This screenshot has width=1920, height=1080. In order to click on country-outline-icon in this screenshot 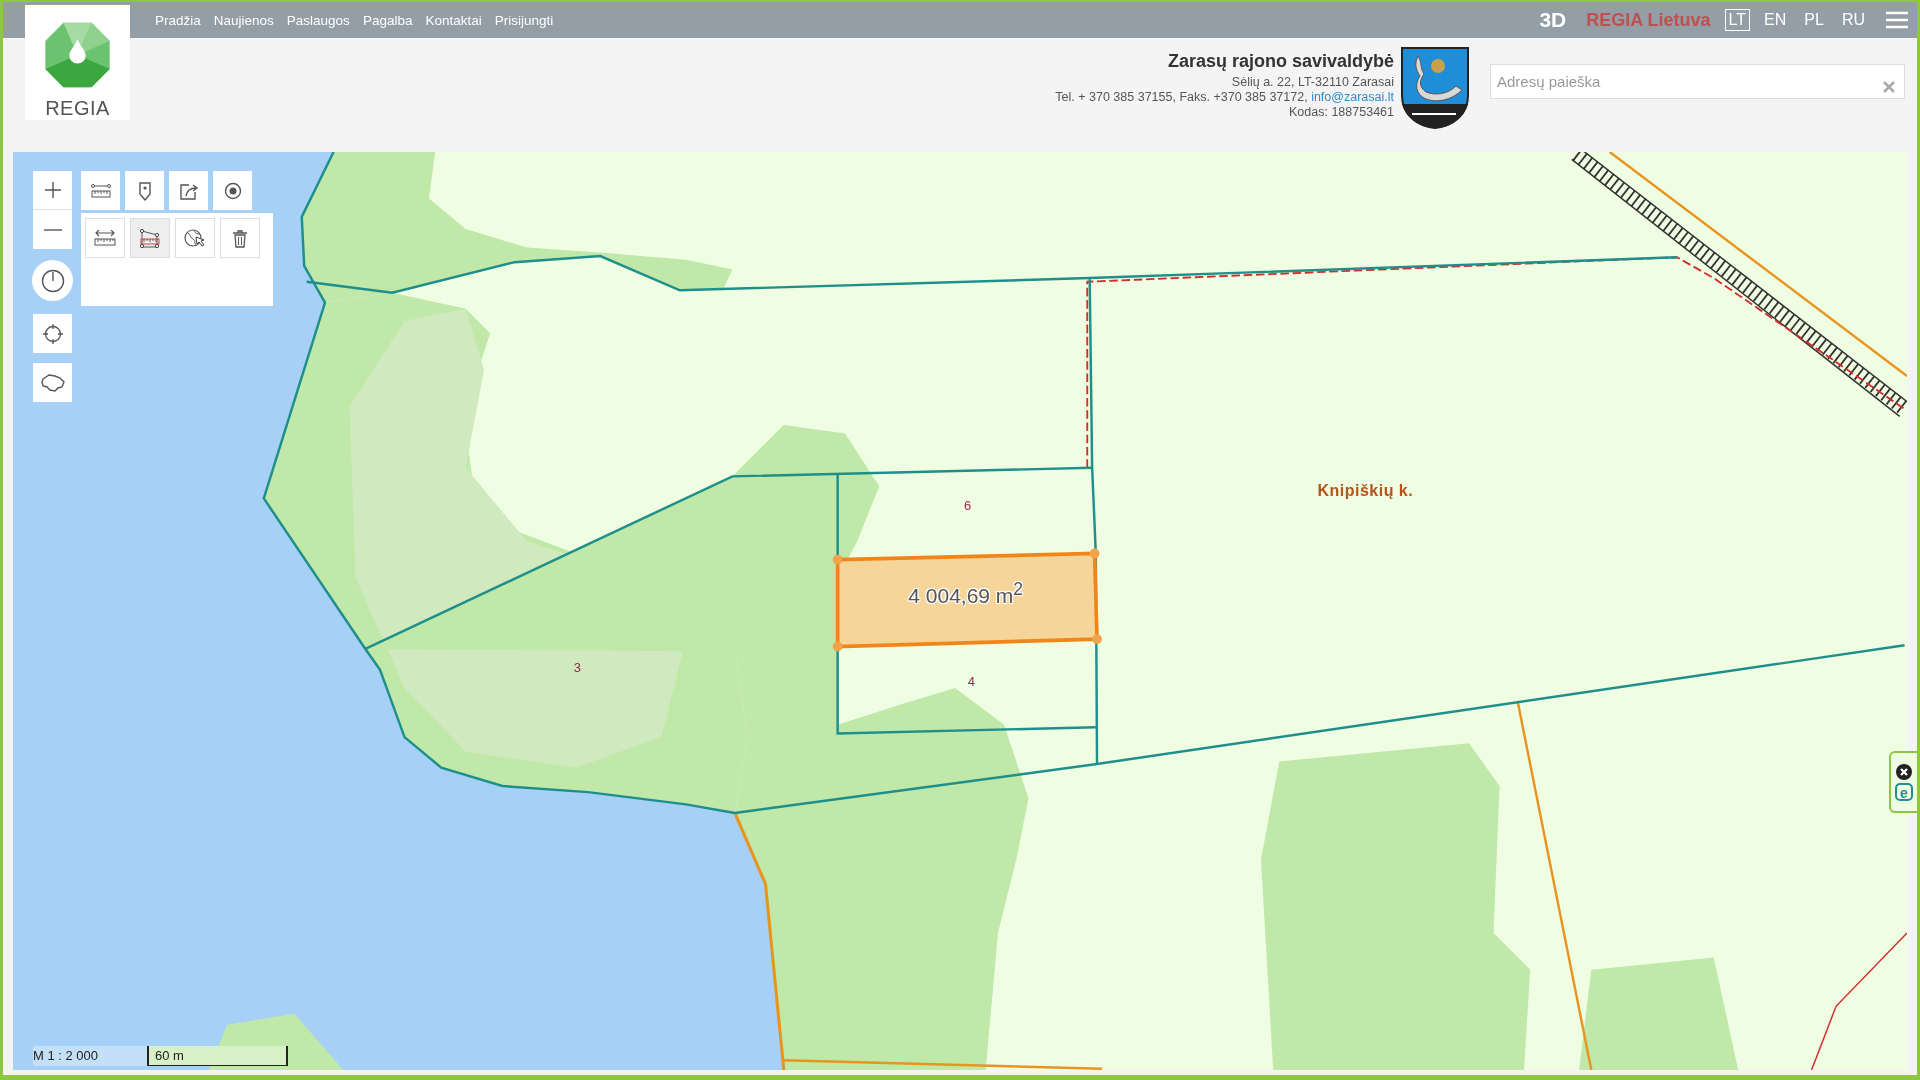, I will do `click(52, 382)`.